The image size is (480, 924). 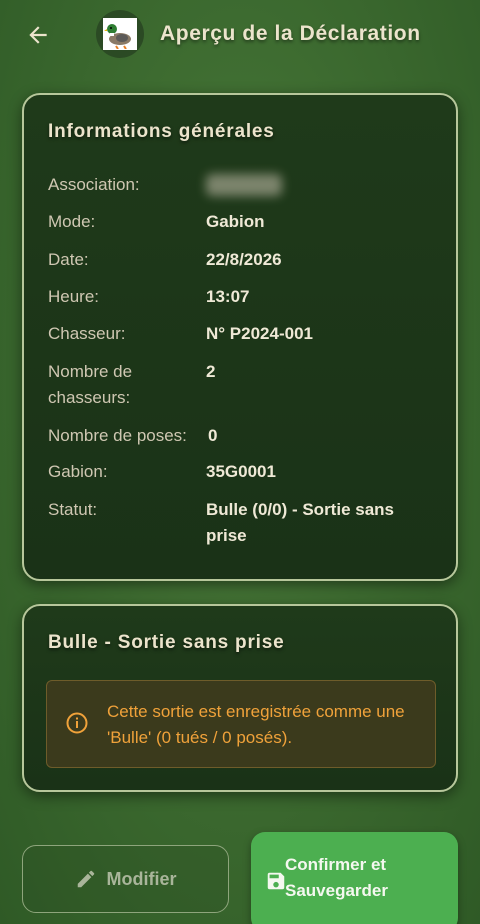 I want to click on page-title: Aperçu de la Déclaration, so click(x=290, y=33).